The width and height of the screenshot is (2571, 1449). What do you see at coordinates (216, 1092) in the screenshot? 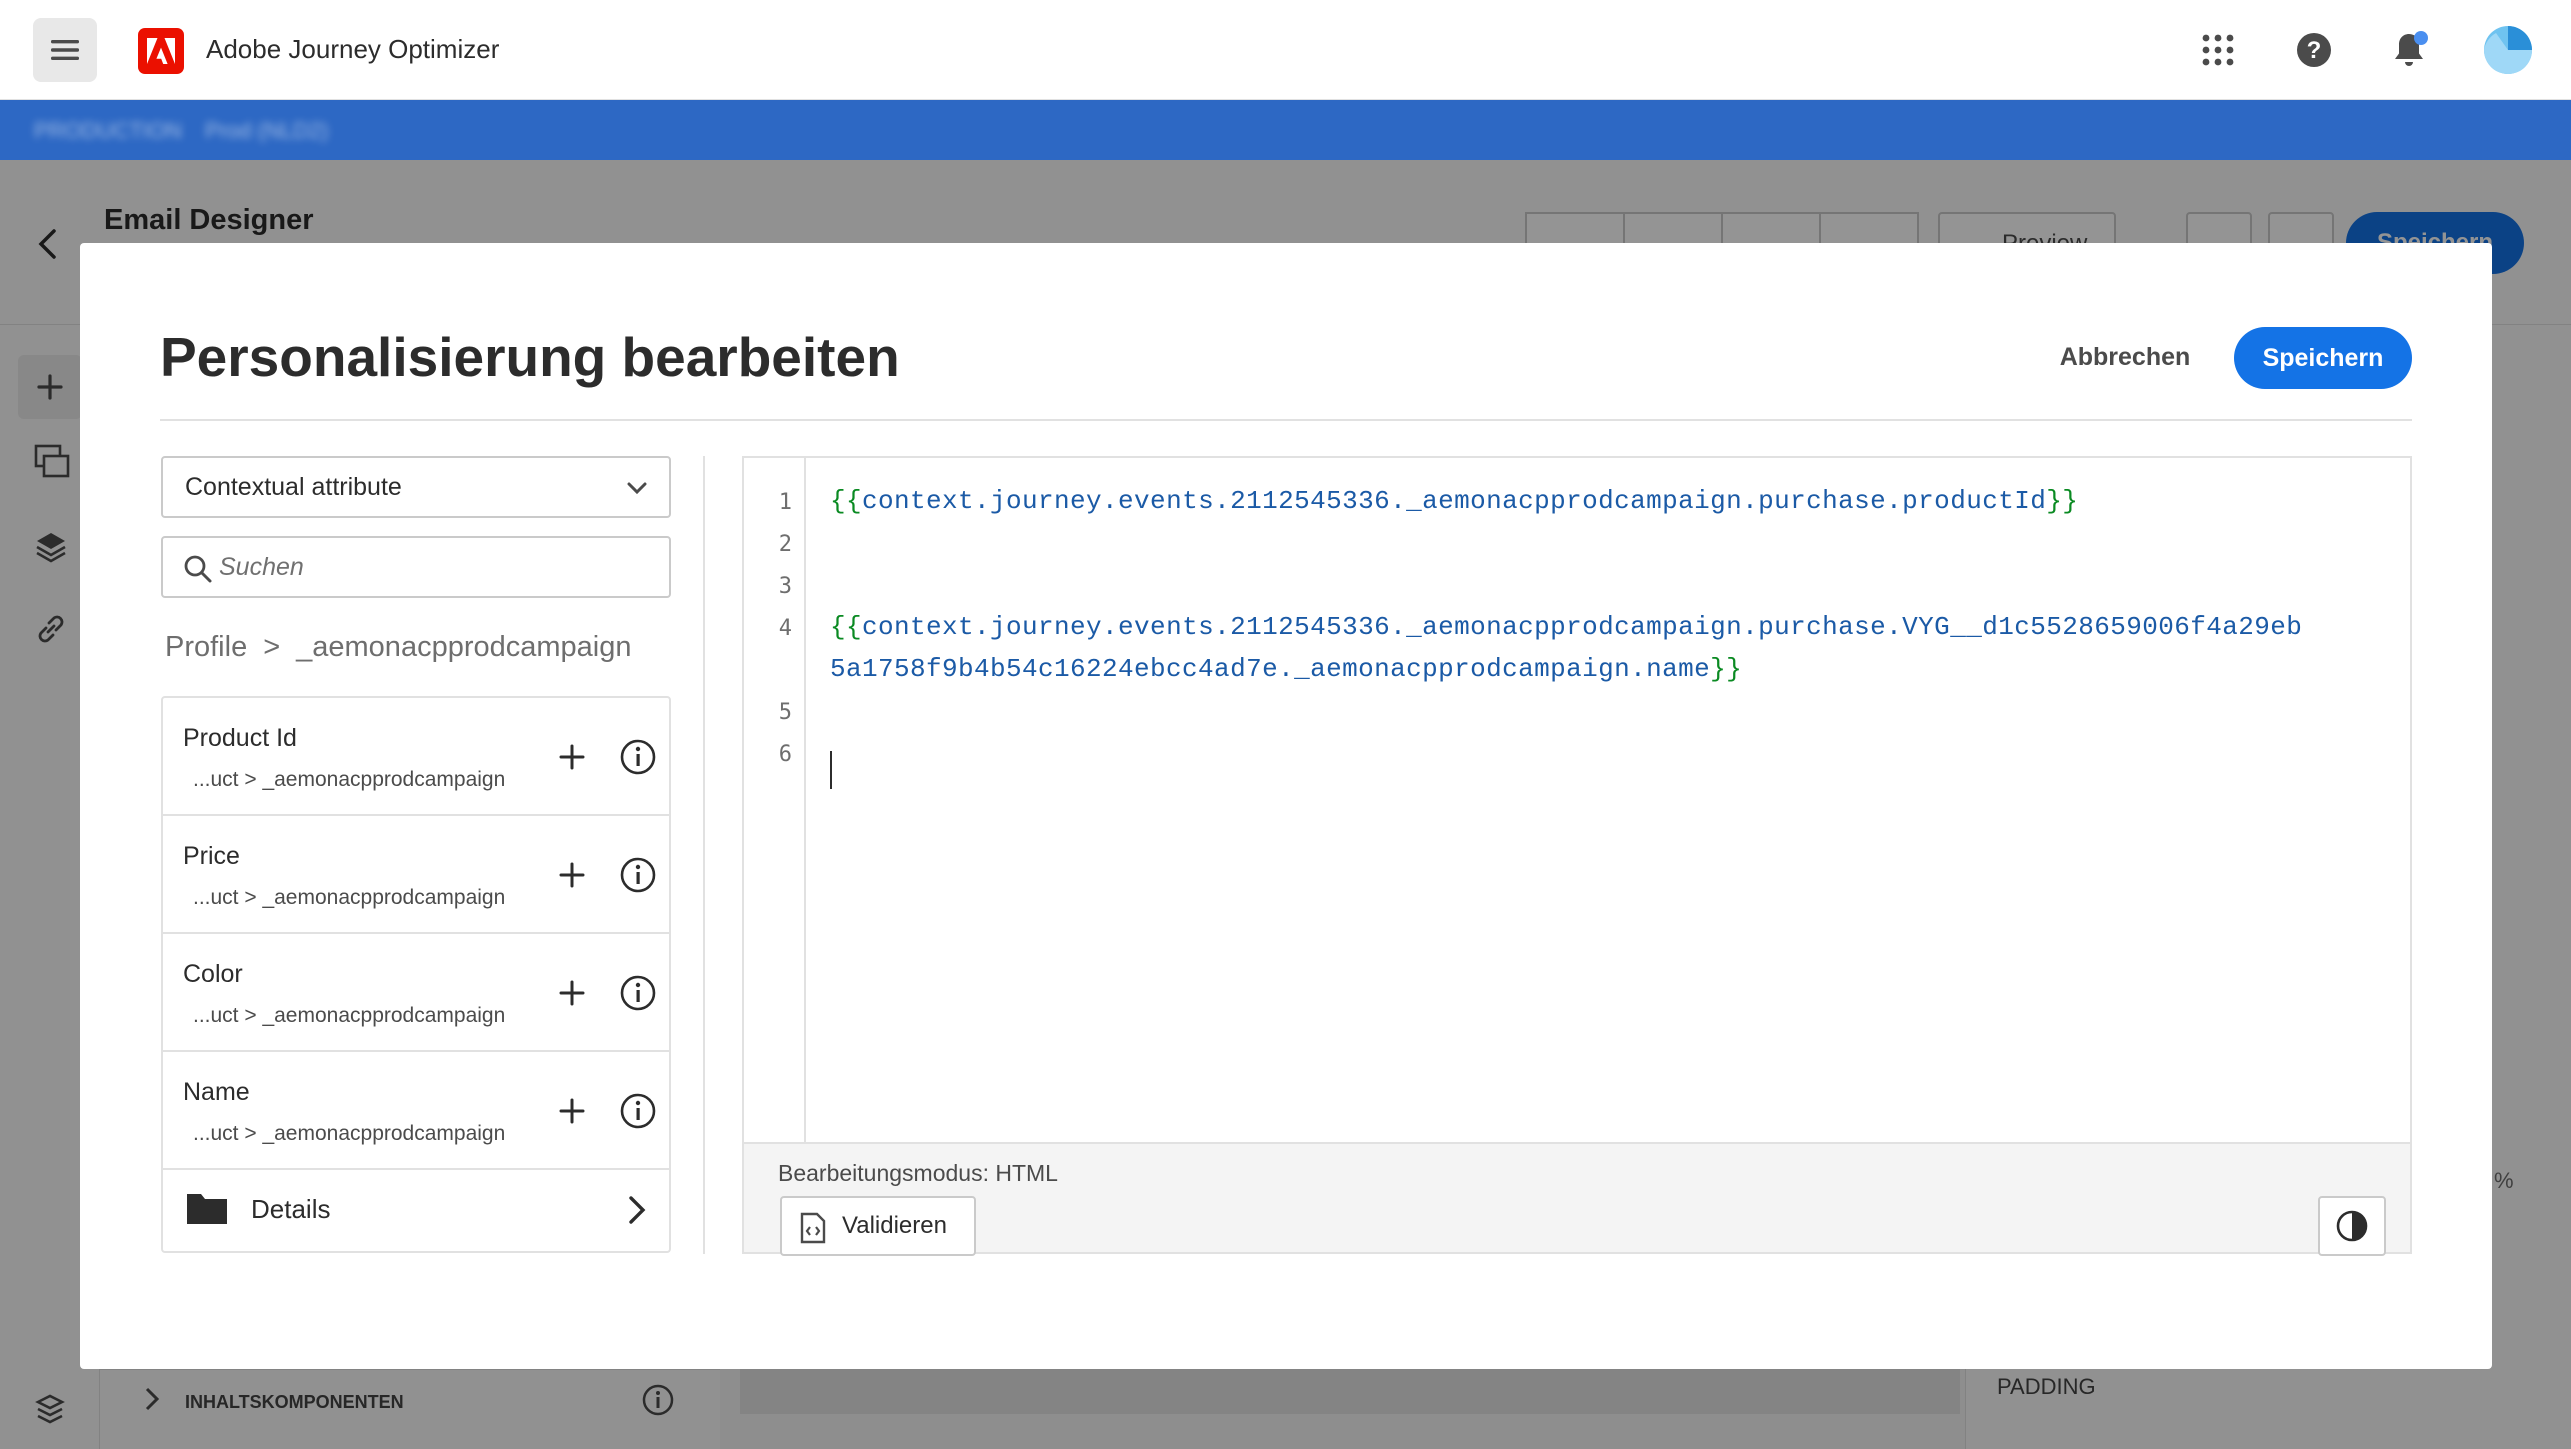
I see `attribute-name: Name` at bounding box center [216, 1092].